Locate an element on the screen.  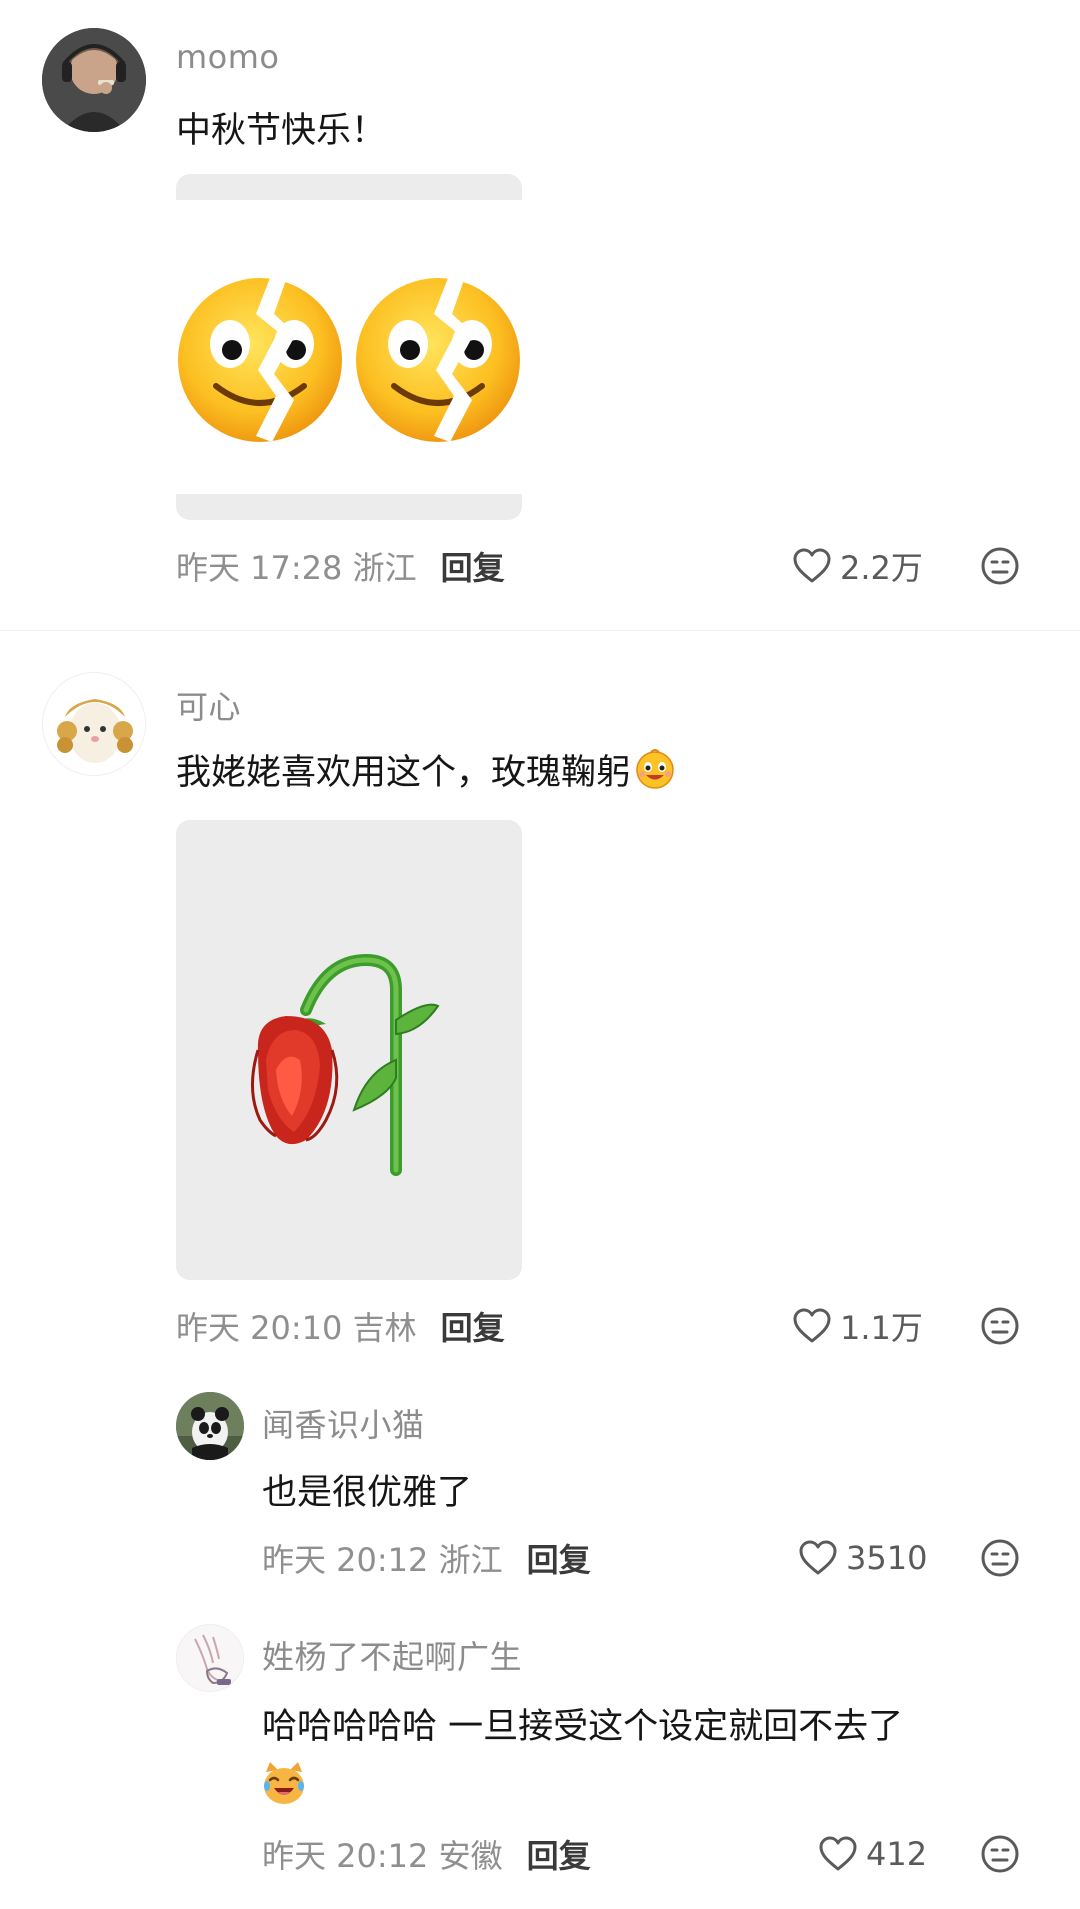
timestamp-location: 昨天 20:12 安徽 is located at coordinates (382, 1856).